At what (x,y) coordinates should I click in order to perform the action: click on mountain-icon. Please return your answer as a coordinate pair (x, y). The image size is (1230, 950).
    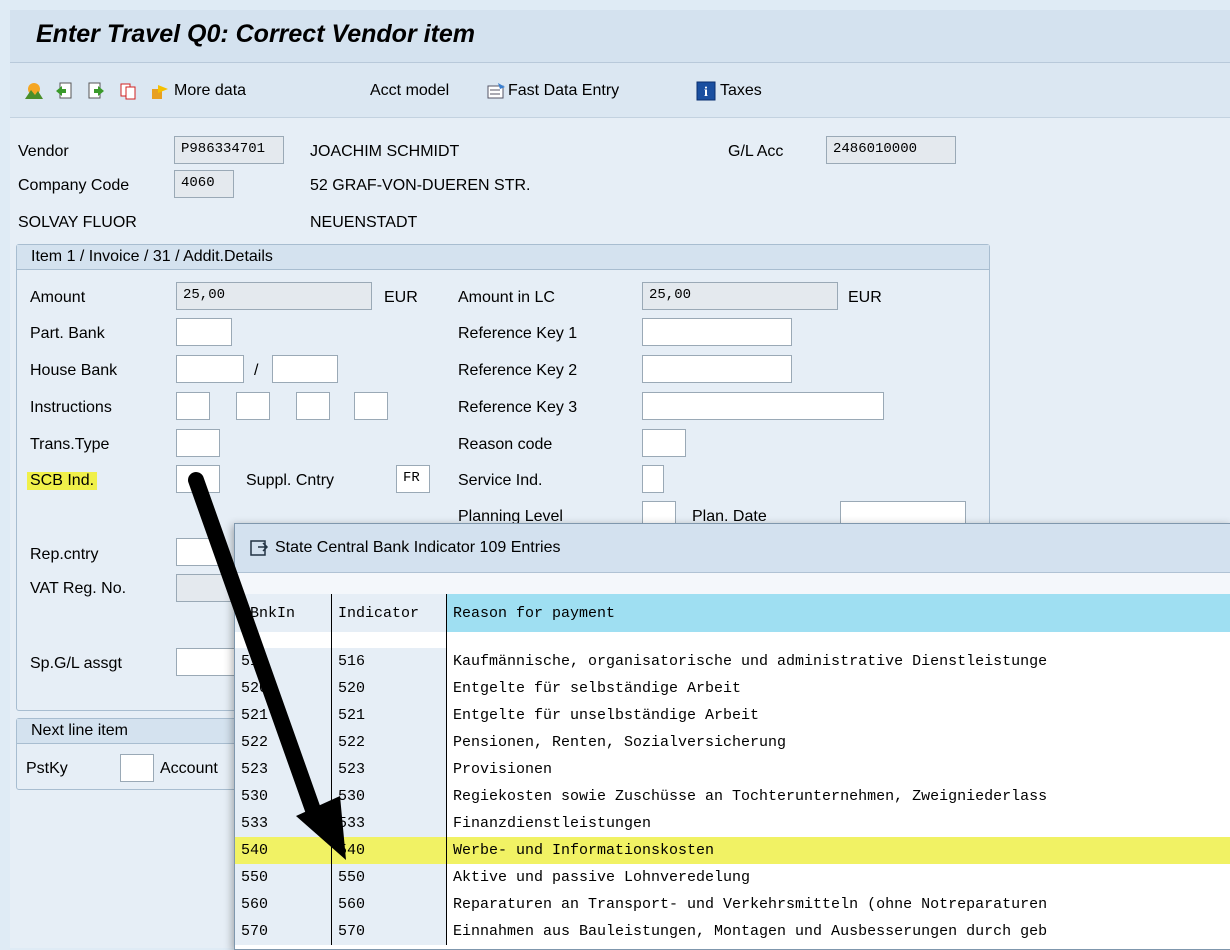
    Looking at the image, I should click on (34, 91).